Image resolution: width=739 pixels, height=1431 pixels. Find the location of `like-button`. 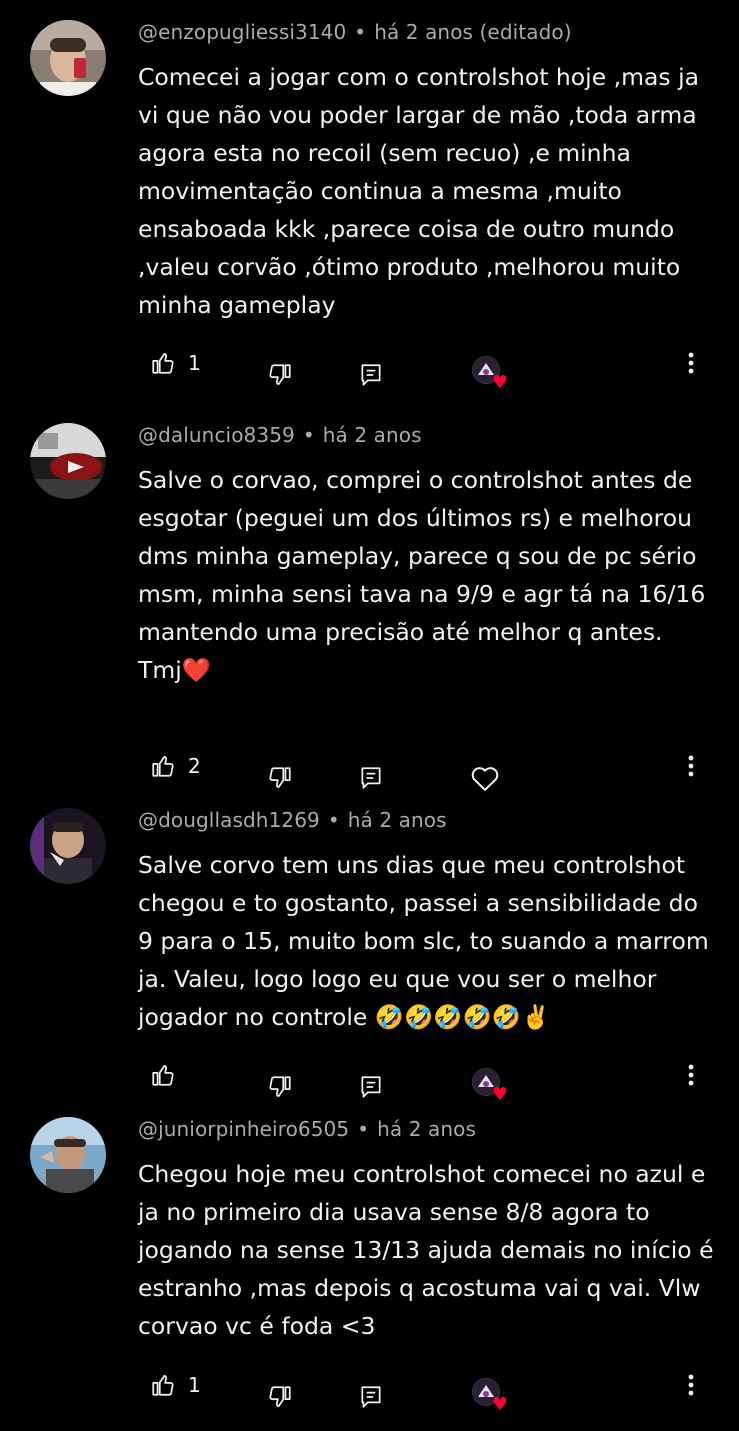

like-button is located at coordinates (169, 1075).